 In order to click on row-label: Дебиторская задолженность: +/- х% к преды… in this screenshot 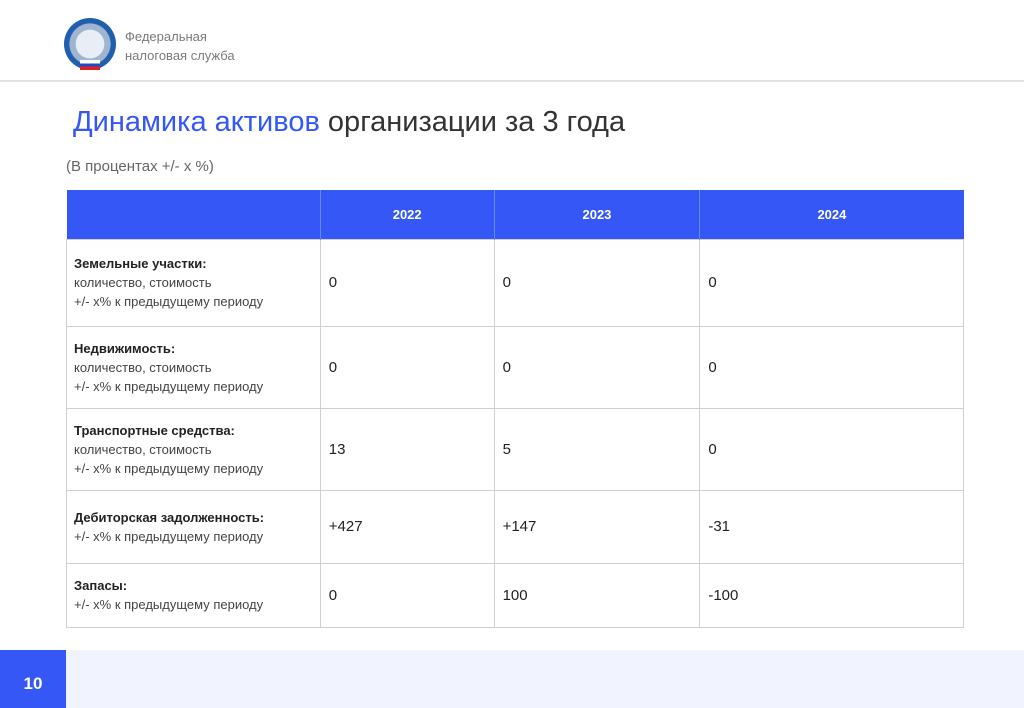, I will do `click(193, 526)`.